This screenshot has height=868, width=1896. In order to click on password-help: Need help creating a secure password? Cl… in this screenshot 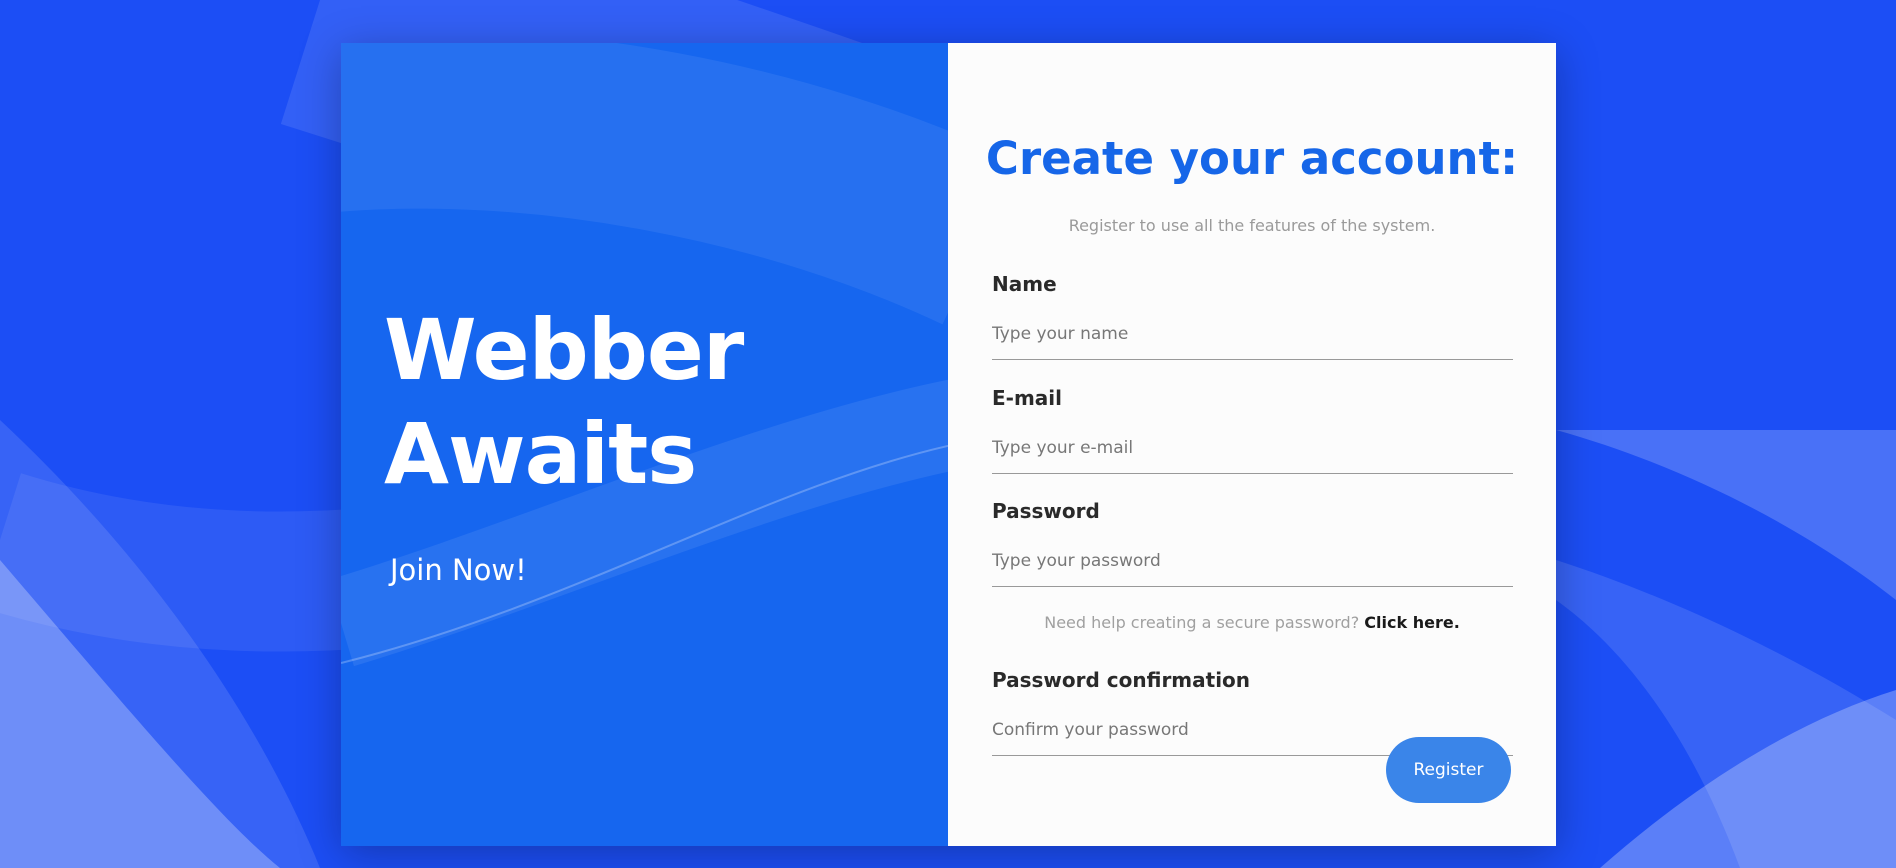, I will do `click(1252, 623)`.